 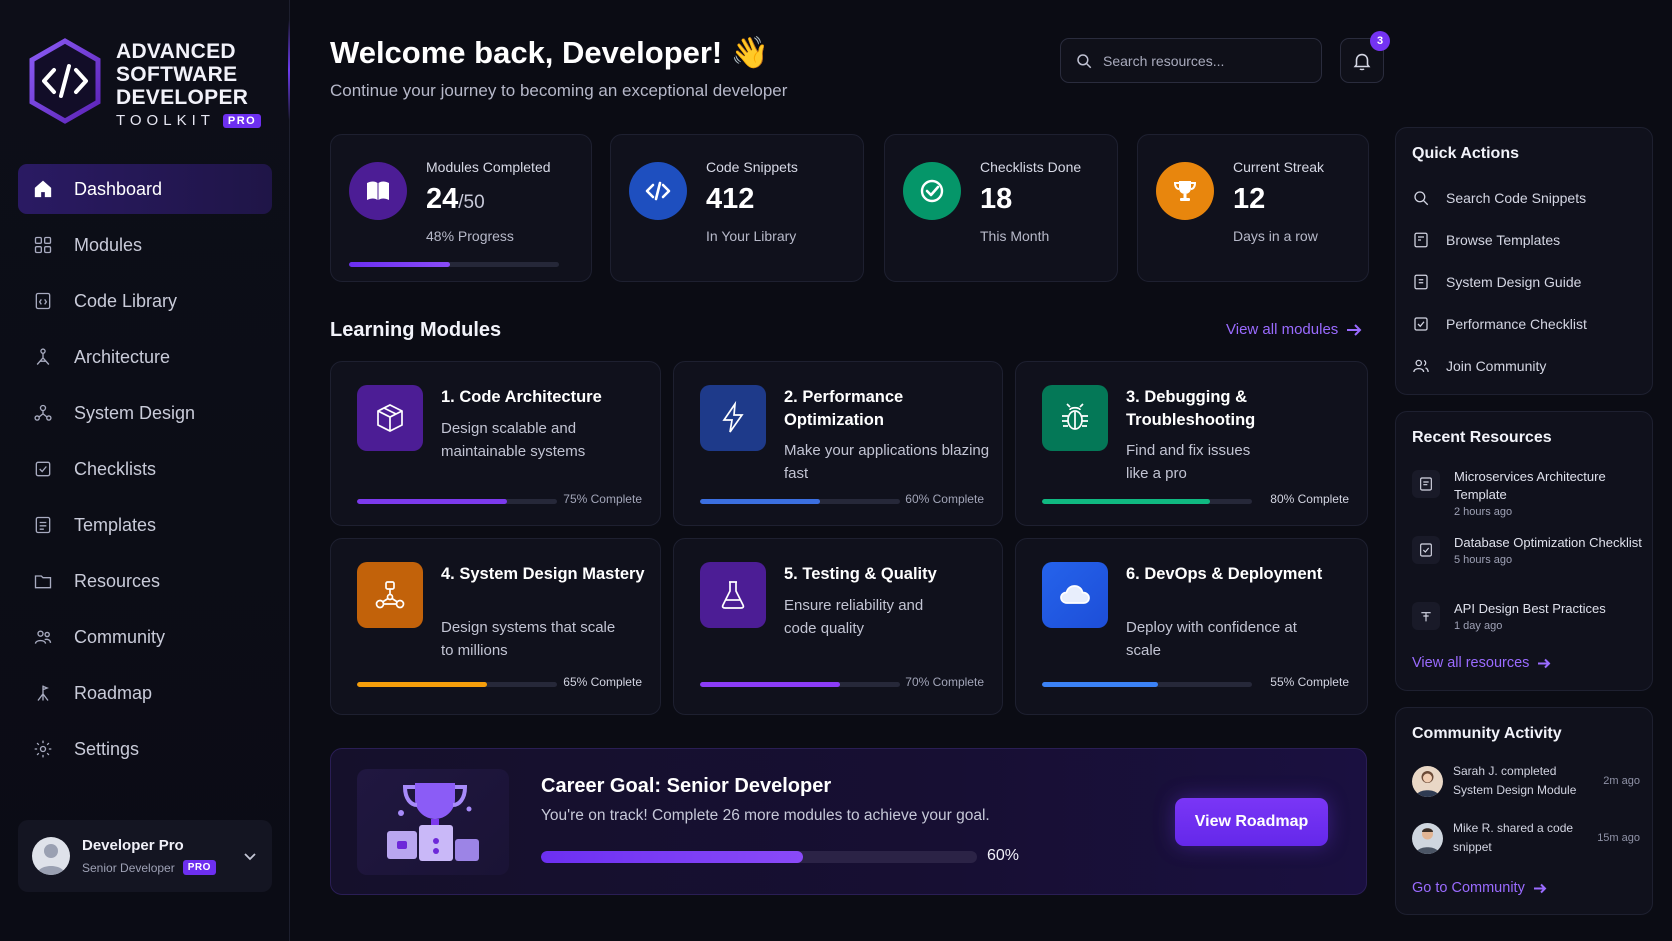 I want to click on quick-action-system-design-guide: System Design Guide, so click(x=1496, y=282).